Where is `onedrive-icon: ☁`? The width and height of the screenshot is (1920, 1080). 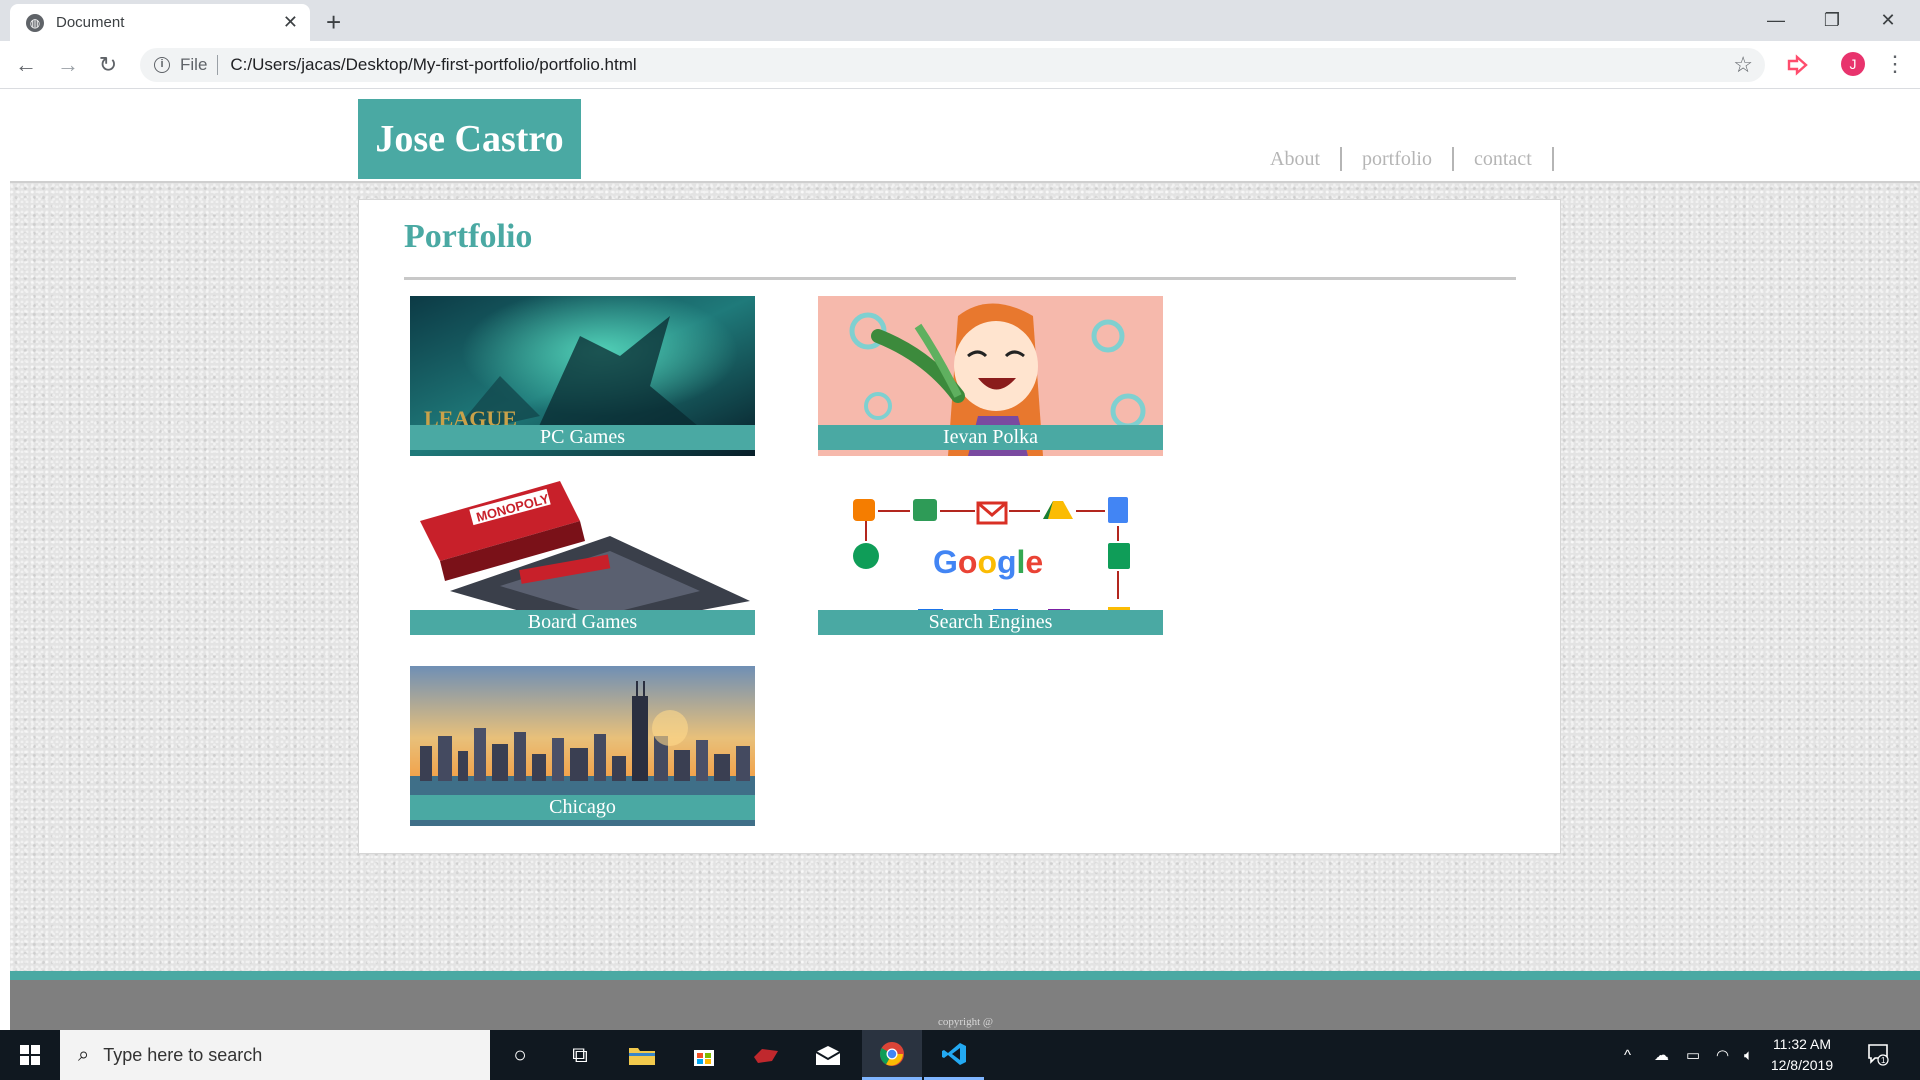 onedrive-icon: ☁ is located at coordinates (1661, 1055).